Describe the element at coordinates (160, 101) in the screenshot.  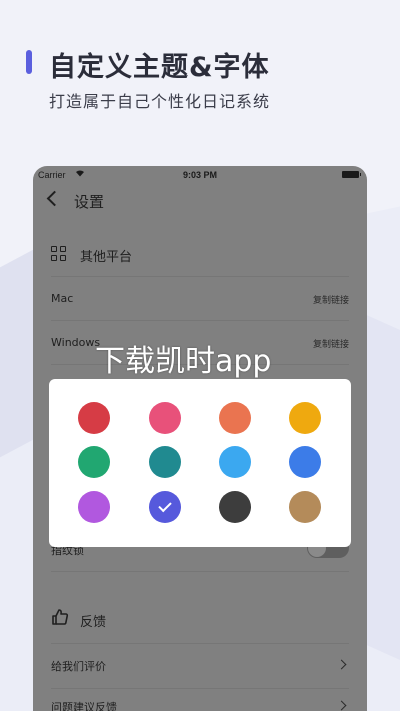
I see `promo-subtitle: 打造属于自己个性化日记系统` at that location.